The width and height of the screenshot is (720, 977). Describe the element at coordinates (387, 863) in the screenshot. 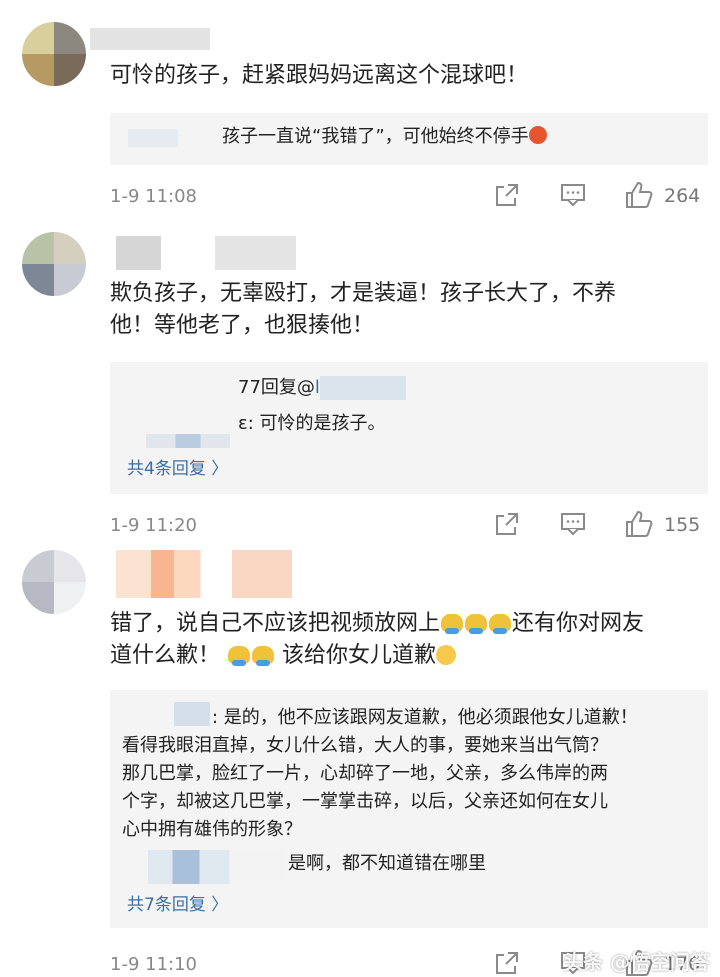

I see `reply-text: 是啊，都不知道错在哪里` at that location.